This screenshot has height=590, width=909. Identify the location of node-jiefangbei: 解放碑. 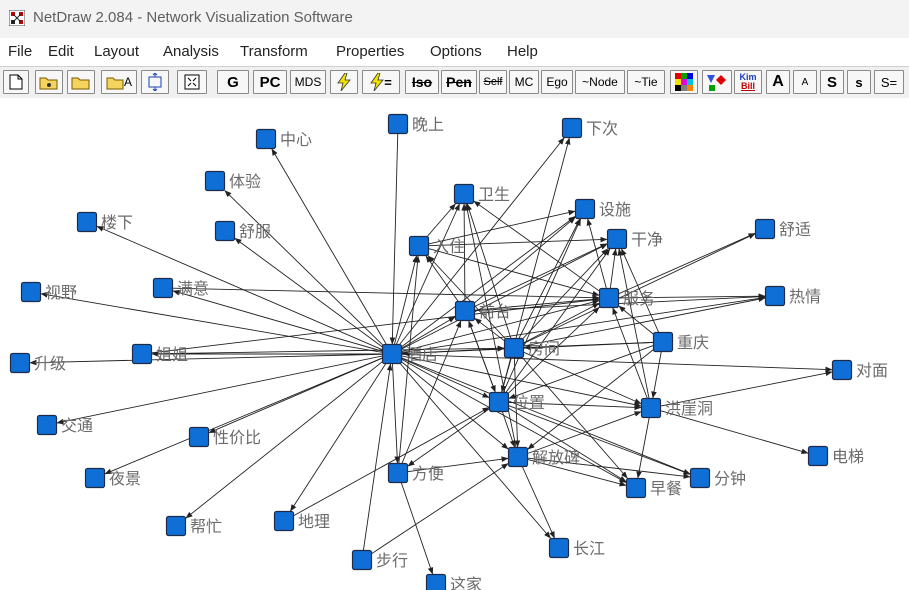
(544, 457).